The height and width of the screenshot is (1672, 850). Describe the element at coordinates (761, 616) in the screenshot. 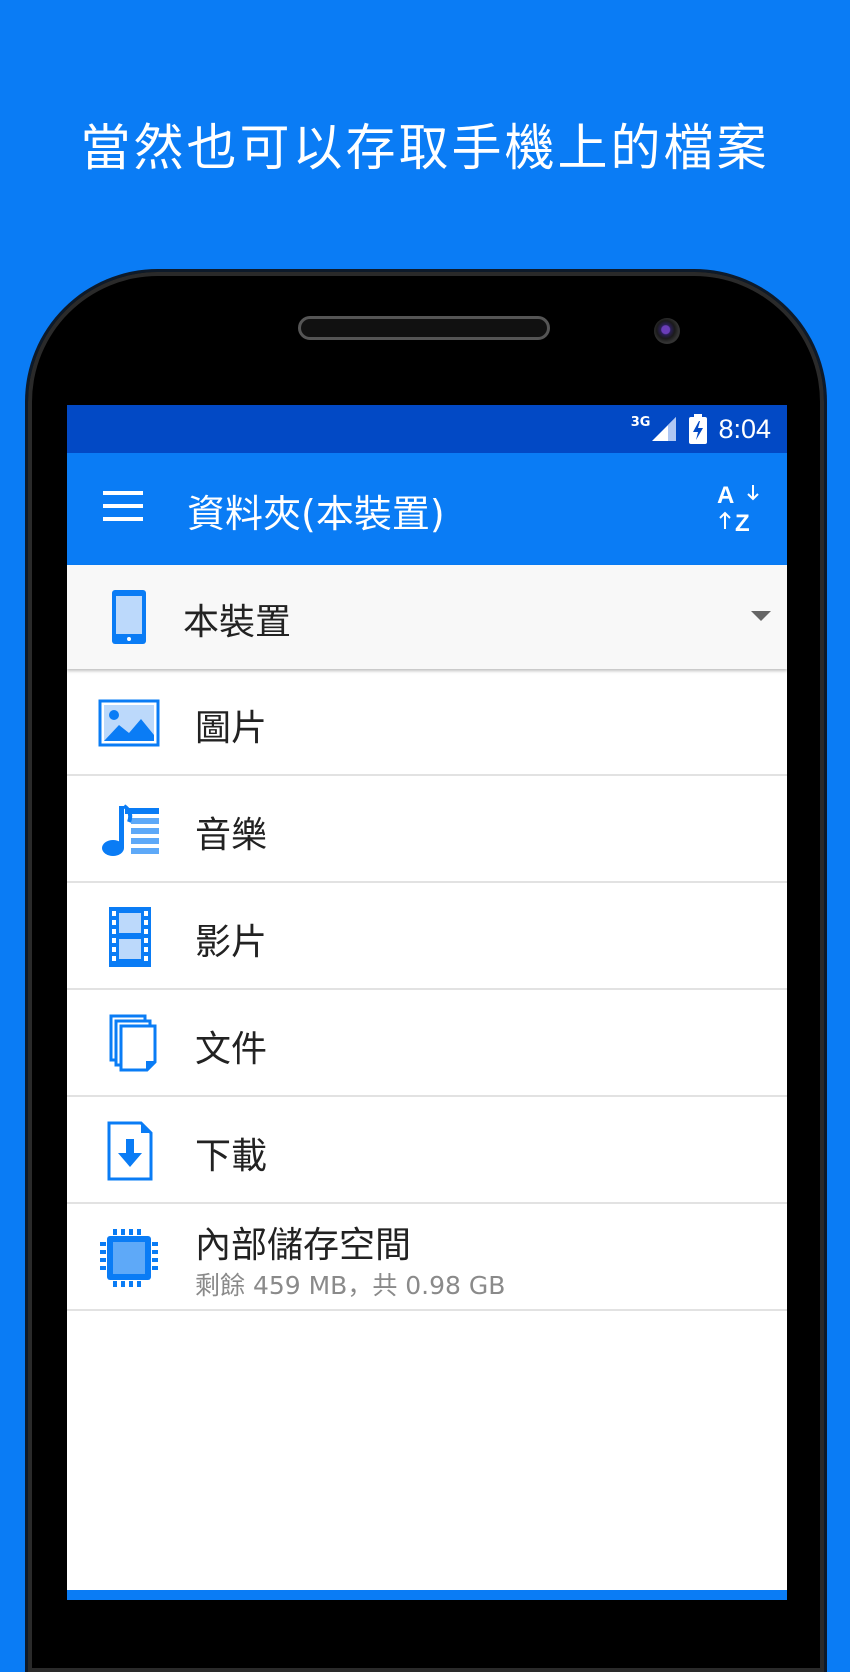

I see `chevron-down-icon` at that location.